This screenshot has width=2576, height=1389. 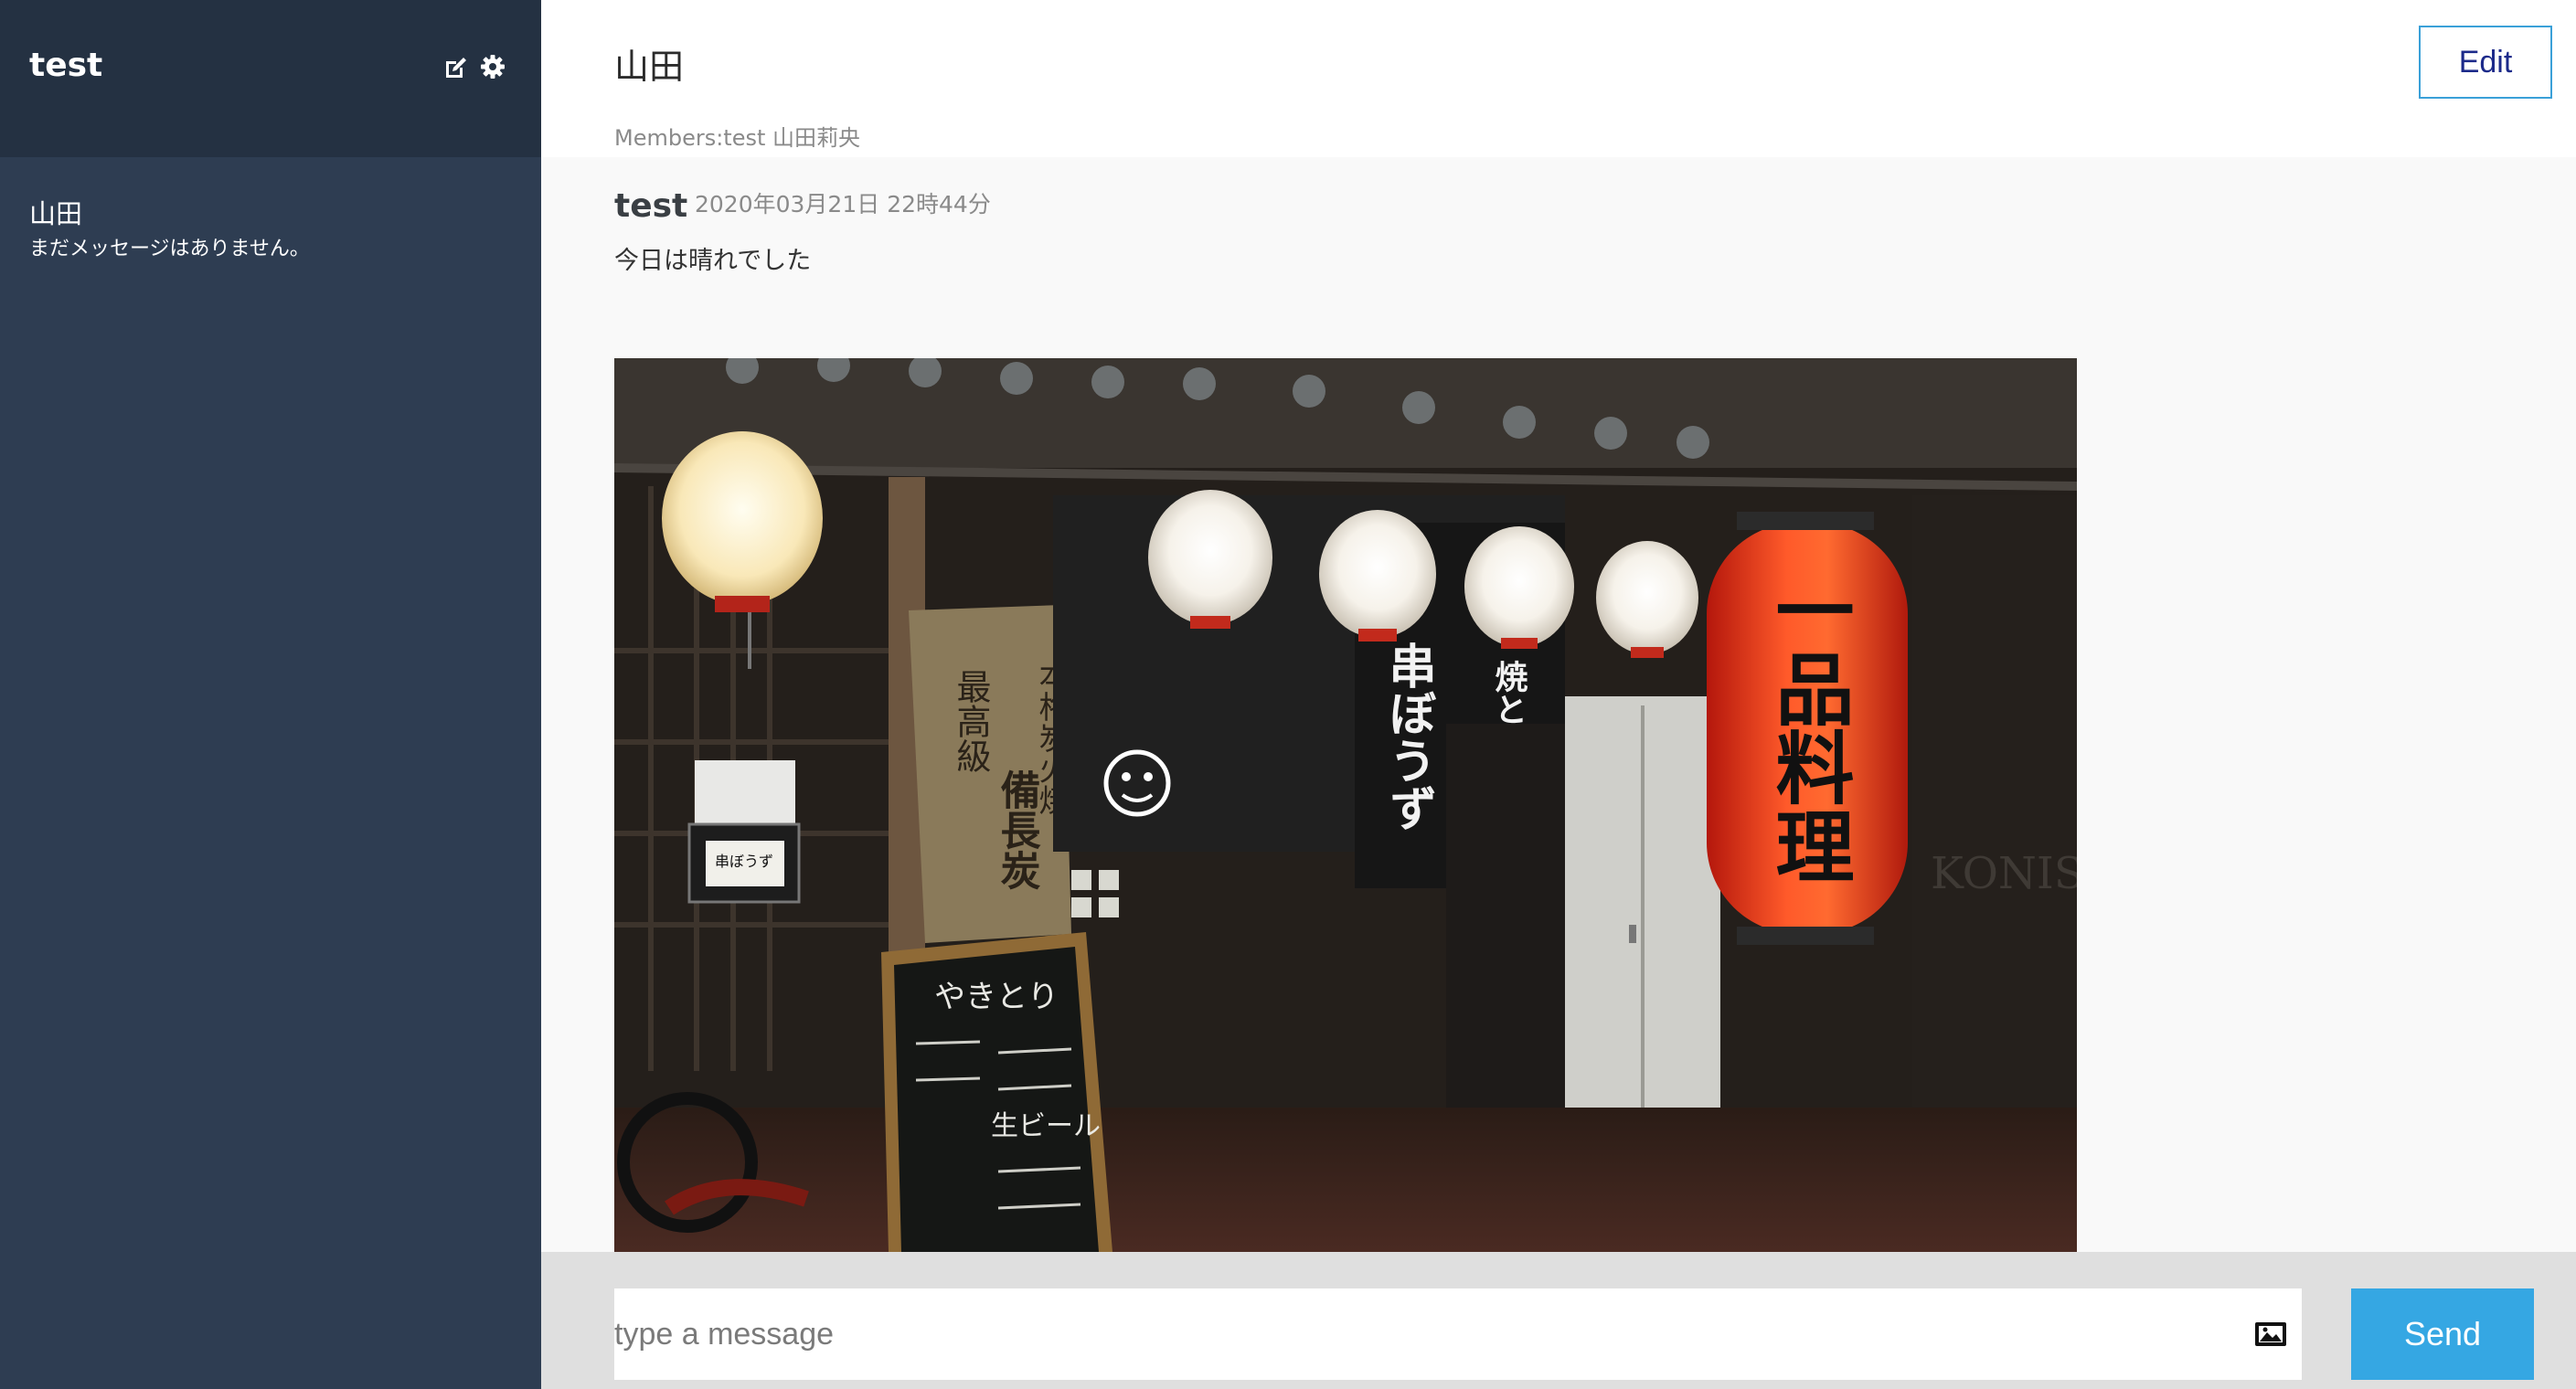 What do you see at coordinates (651, 206) in the screenshot?
I see `message-author: test` at bounding box center [651, 206].